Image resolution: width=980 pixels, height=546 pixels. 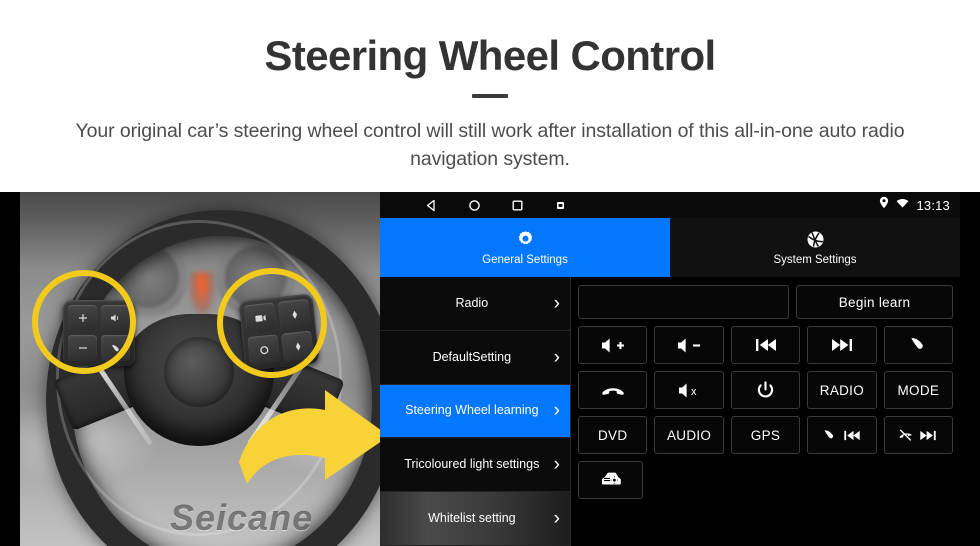 What do you see at coordinates (842, 435) in the screenshot?
I see `call-previous-button` at bounding box center [842, 435].